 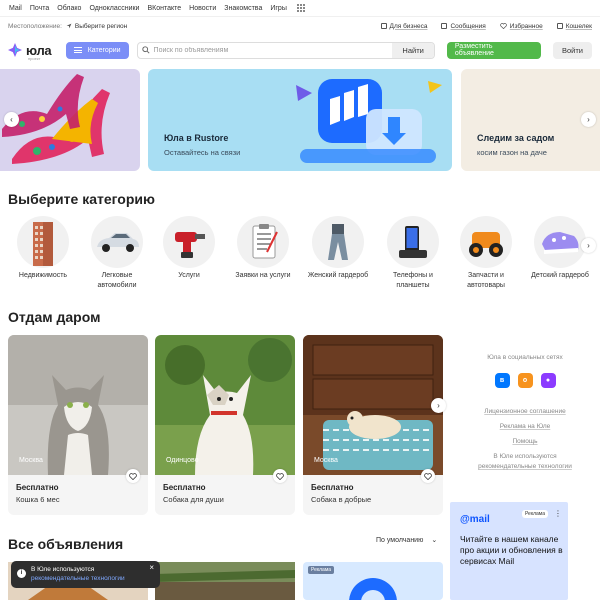 What do you see at coordinates (151, 568) in the screenshot?
I see `close-icon: ×` at bounding box center [151, 568].